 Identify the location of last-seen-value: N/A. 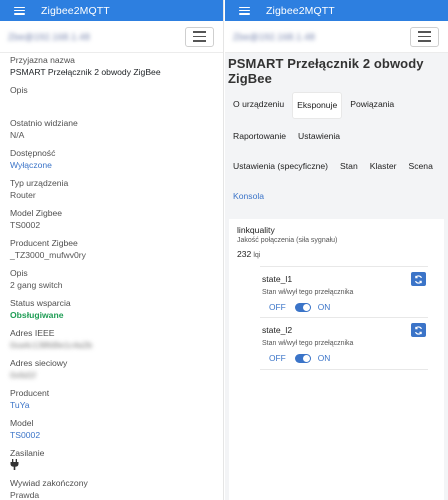
(17, 135).